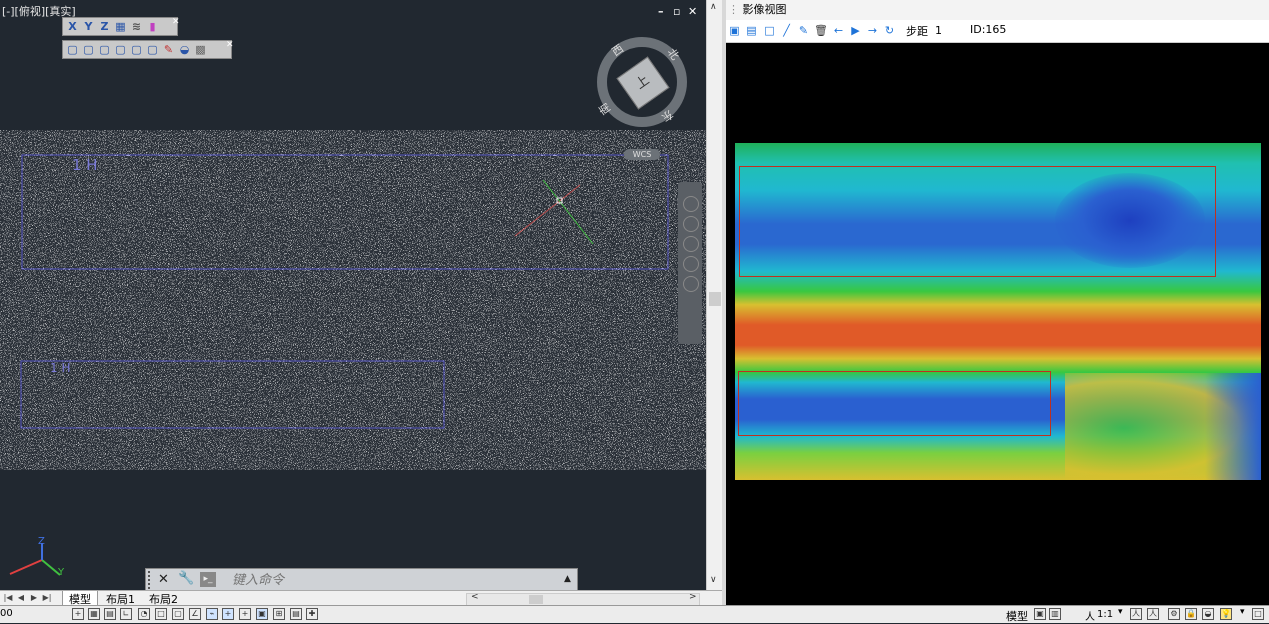 This screenshot has height=624, width=1269. What do you see at coordinates (208, 579) in the screenshot?
I see `command-prompt-icon: ▸_` at bounding box center [208, 579].